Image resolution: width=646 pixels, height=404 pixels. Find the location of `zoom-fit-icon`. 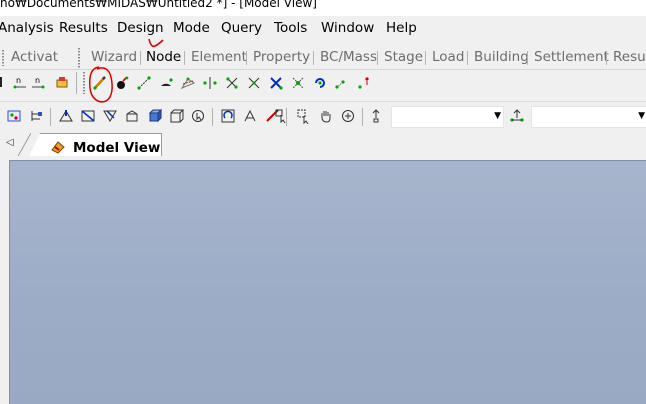

zoom-fit-icon is located at coordinates (348, 116).